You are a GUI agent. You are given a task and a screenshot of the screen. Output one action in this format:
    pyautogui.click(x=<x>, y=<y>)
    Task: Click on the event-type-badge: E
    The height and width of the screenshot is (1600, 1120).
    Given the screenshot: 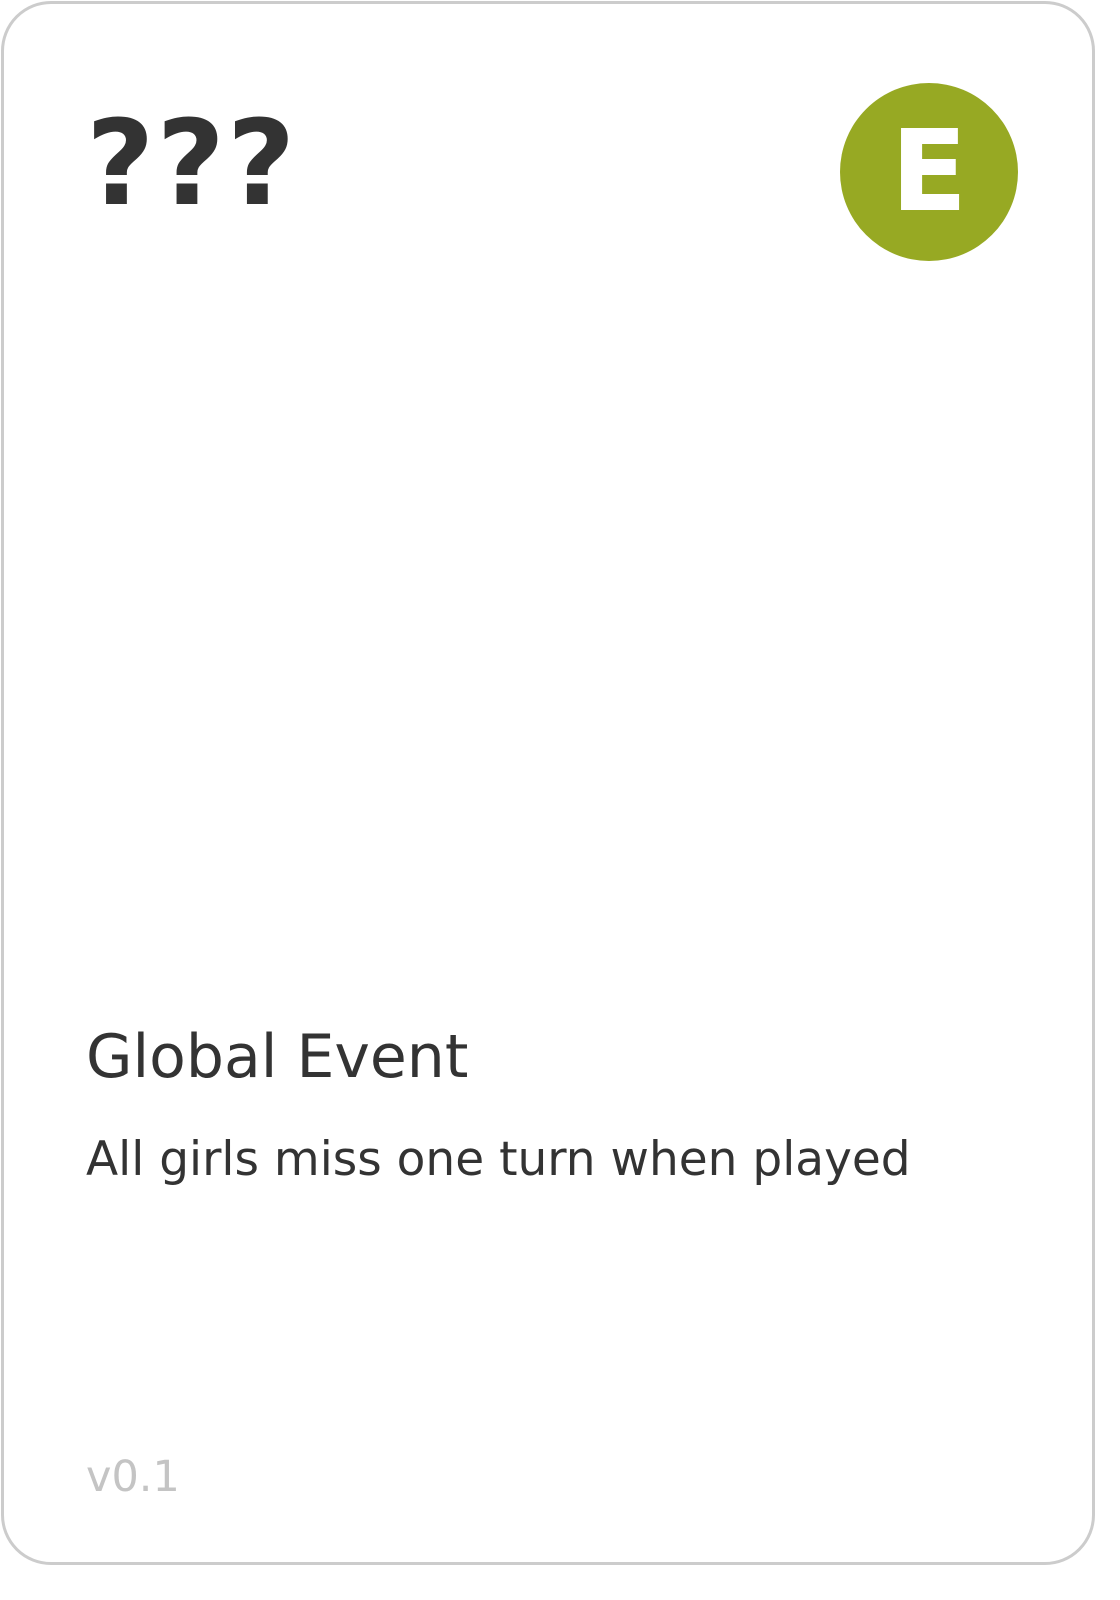 What is the action you would take?
    pyautogui.click(x=929, y=172)
    